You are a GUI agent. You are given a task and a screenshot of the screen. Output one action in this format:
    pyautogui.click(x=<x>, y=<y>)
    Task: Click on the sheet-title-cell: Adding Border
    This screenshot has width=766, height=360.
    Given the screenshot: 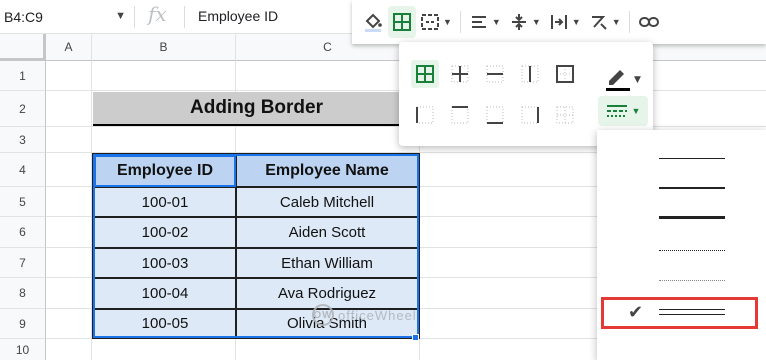 What is the action you would take?
    pyautogui.click(x=256, y=109)
    